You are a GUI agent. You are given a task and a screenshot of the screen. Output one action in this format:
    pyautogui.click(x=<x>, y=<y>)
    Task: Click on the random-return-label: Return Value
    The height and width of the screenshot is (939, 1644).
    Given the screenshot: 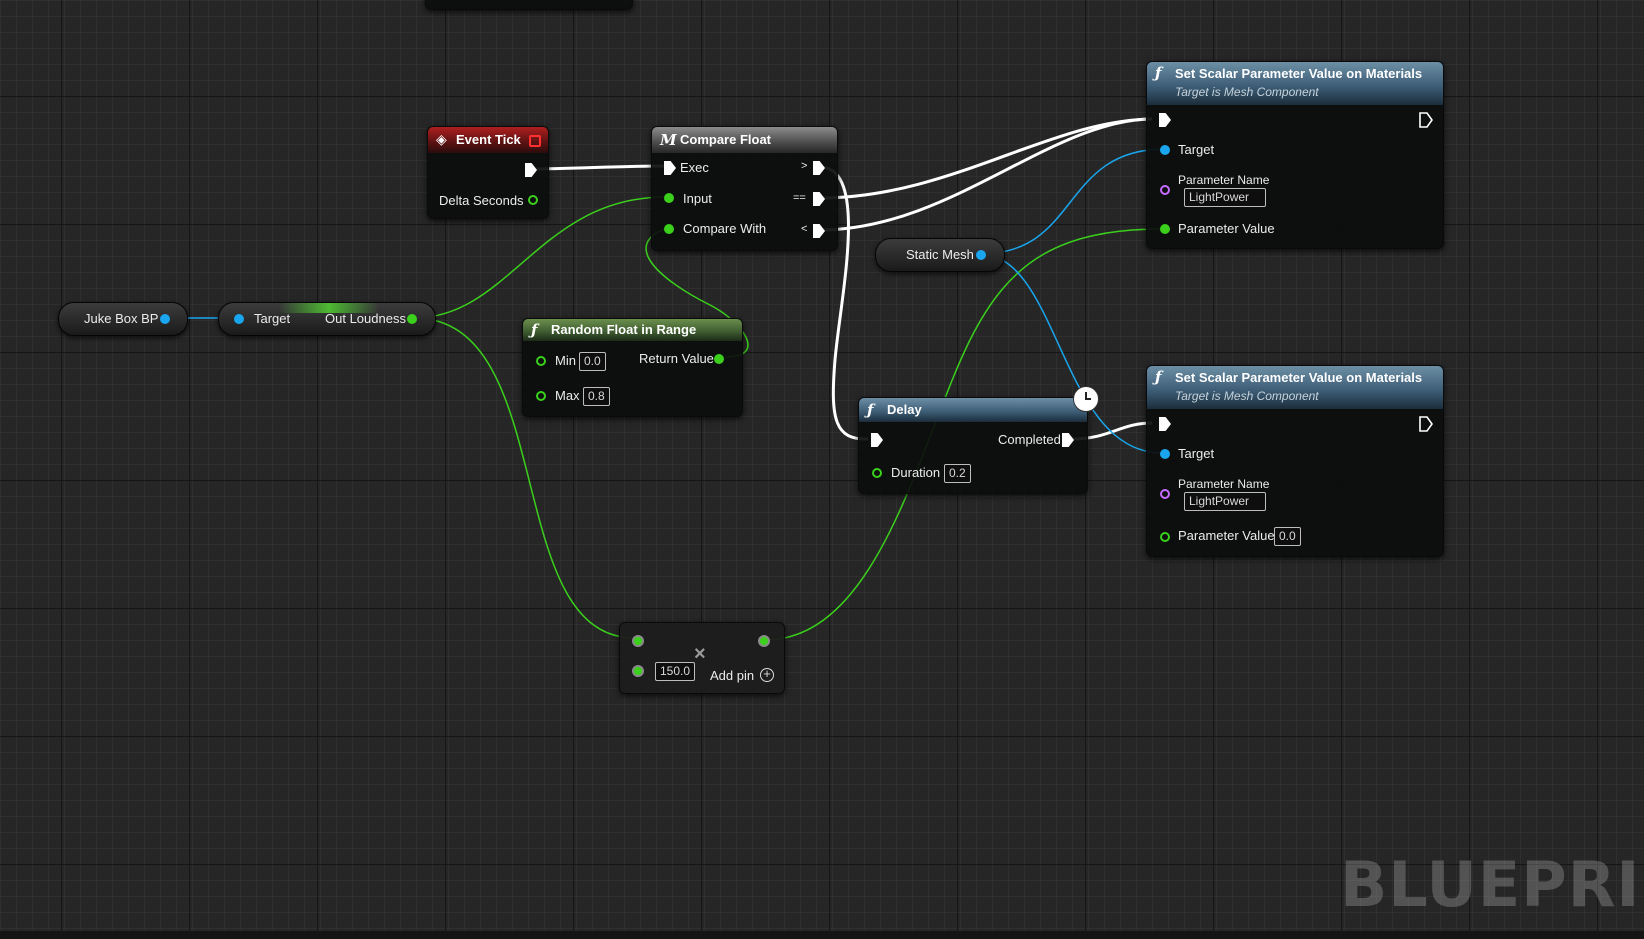 What is the action you would take?
    pyautogui.click(x=676, y=358)
    